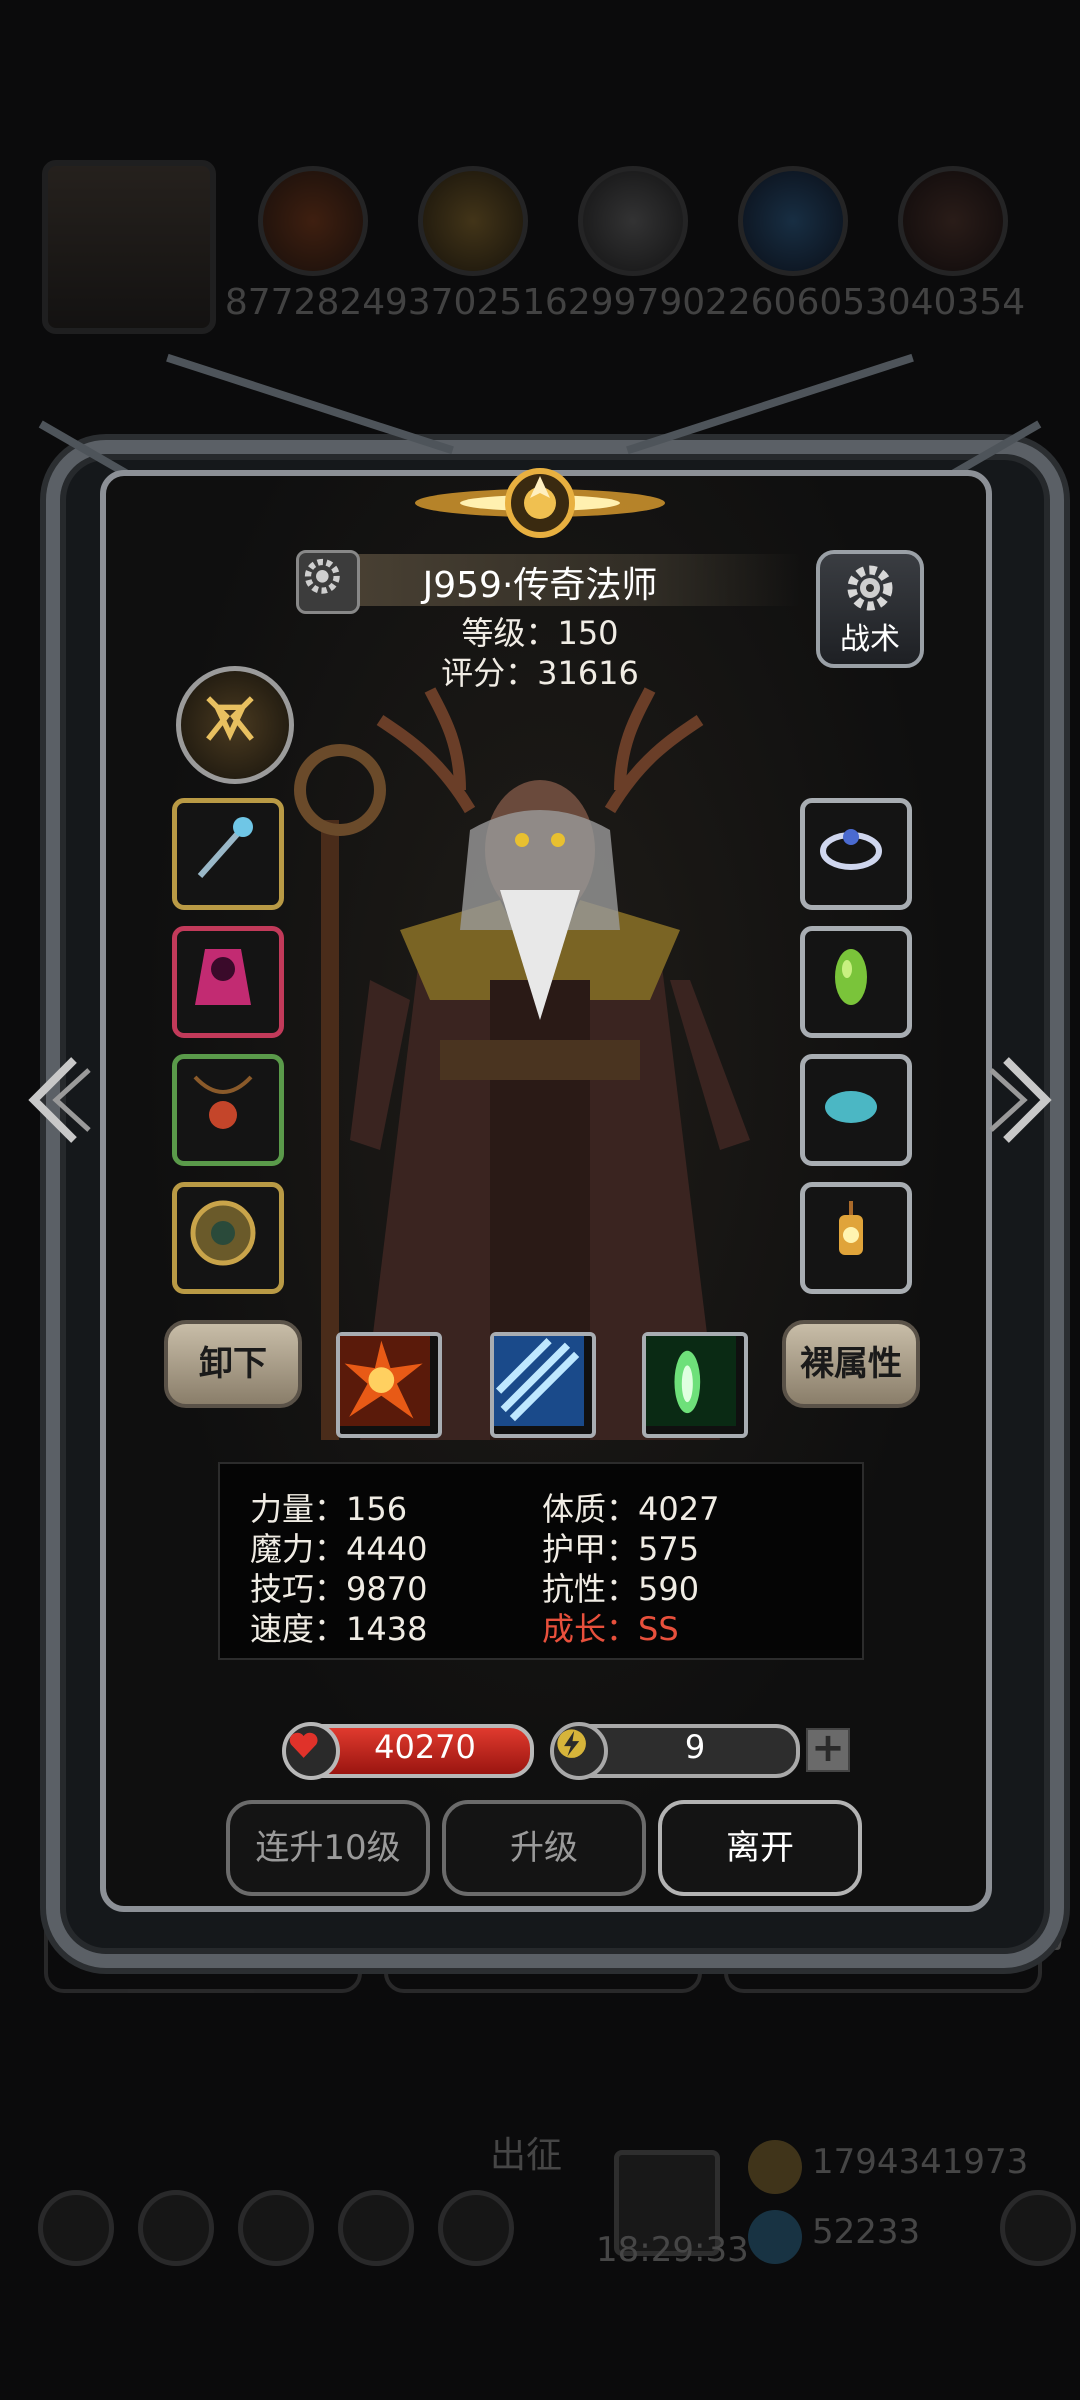 The image size is (1080, 2400). I want to click on expedition-label: 出征, so click(526, 2155).